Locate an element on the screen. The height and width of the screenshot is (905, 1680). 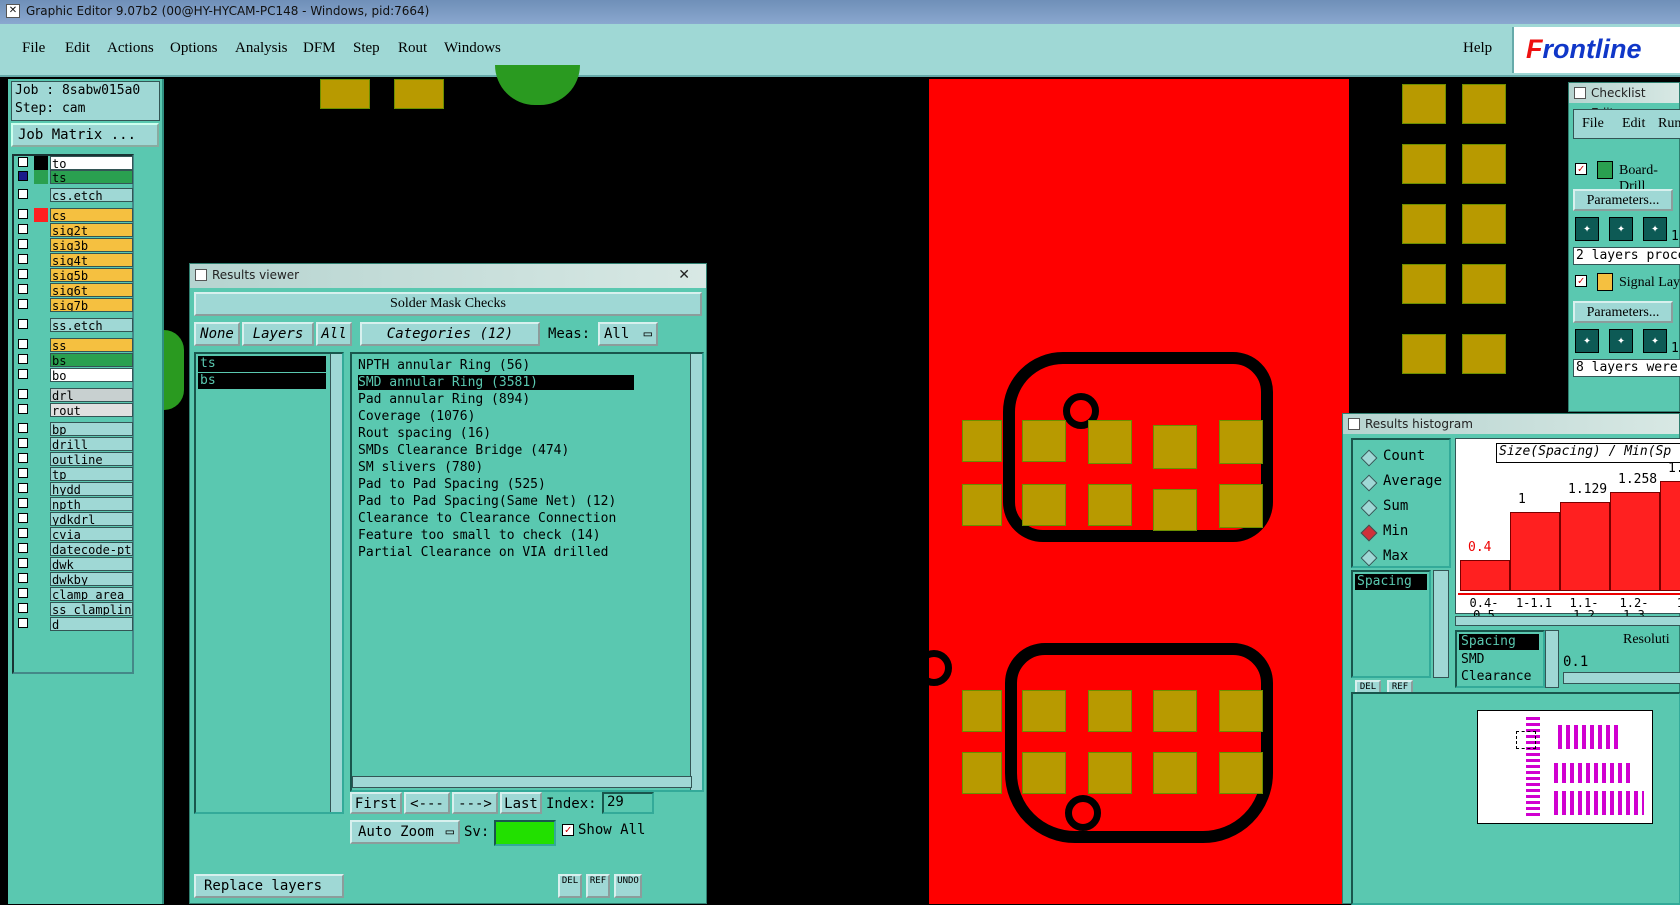
layer-name: ss is located at coordinates (91, 345).